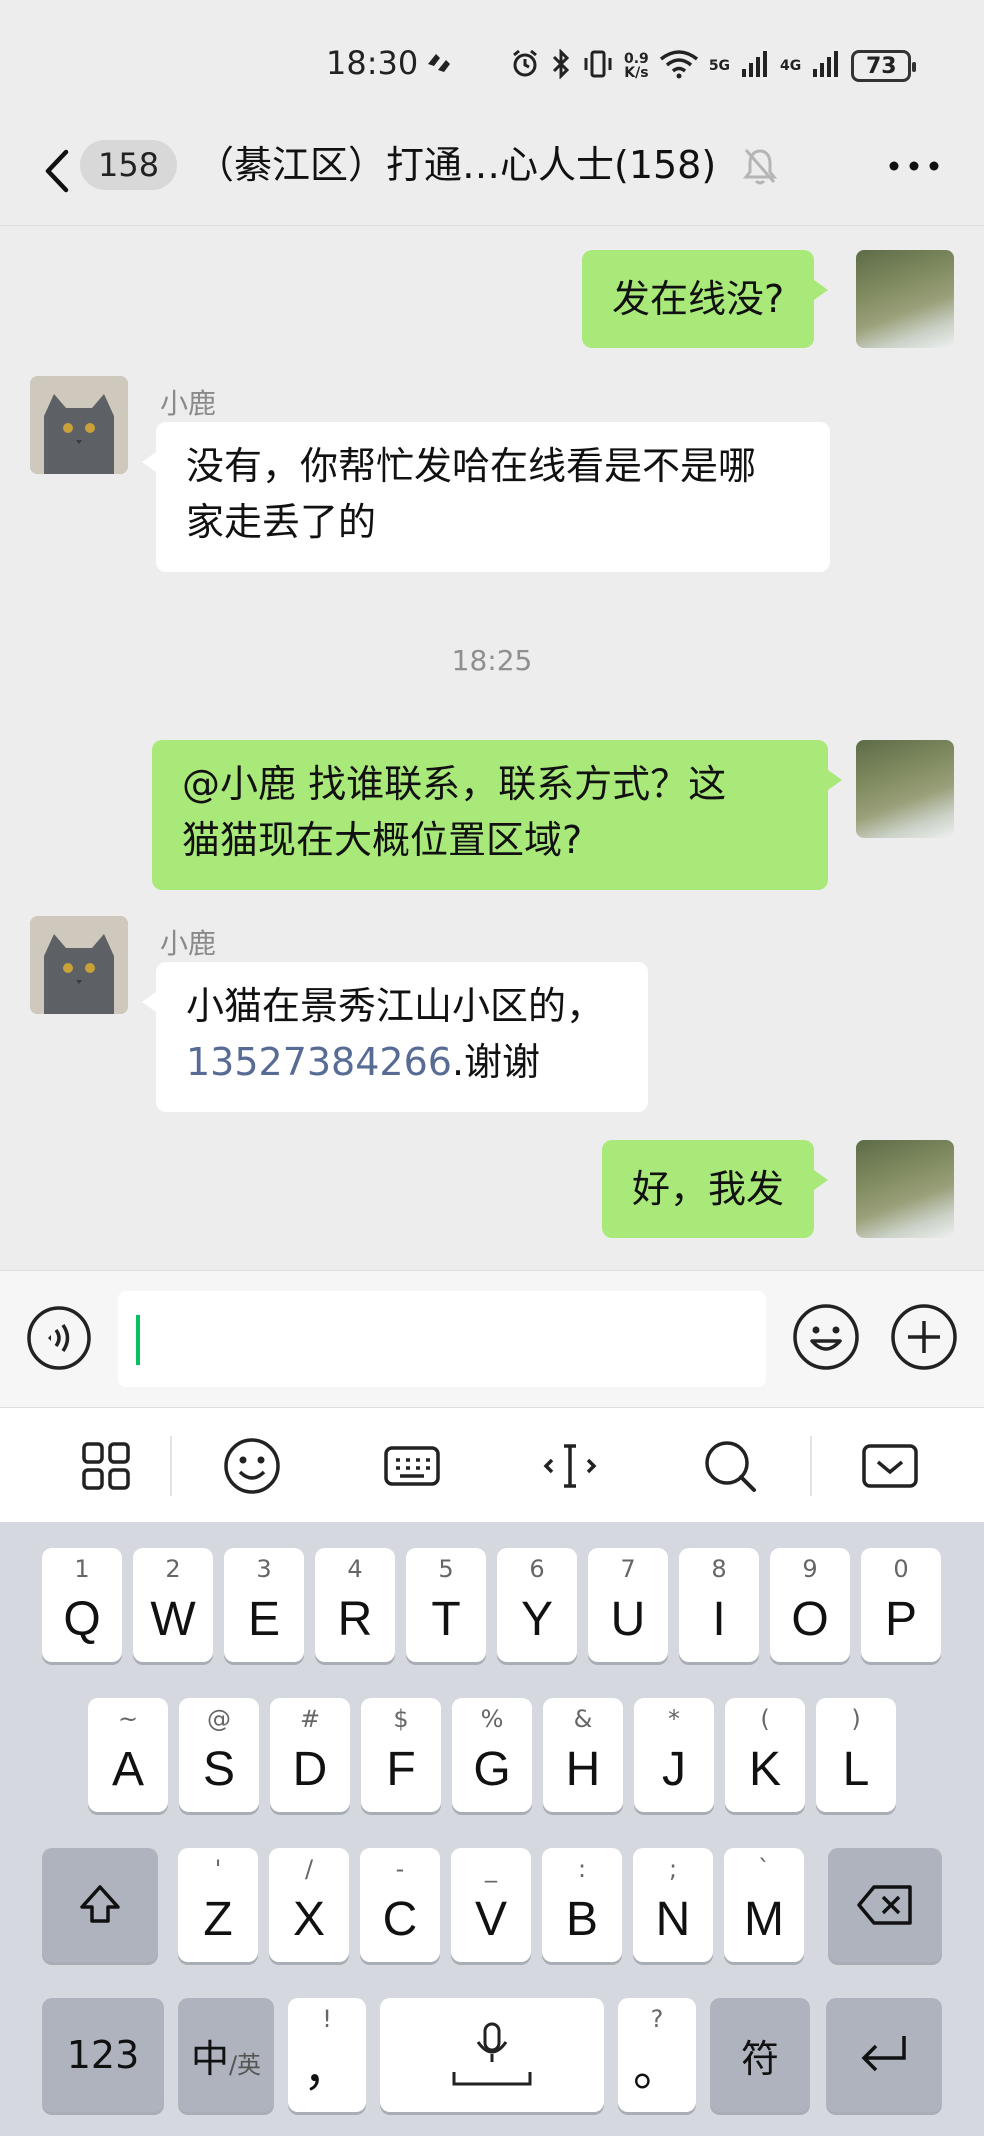 The height and width of the screenshot is (2136, 984). Describe the element at coordinates (446, 1605) in the screenshot. I see `key-t: 5T` at that location.